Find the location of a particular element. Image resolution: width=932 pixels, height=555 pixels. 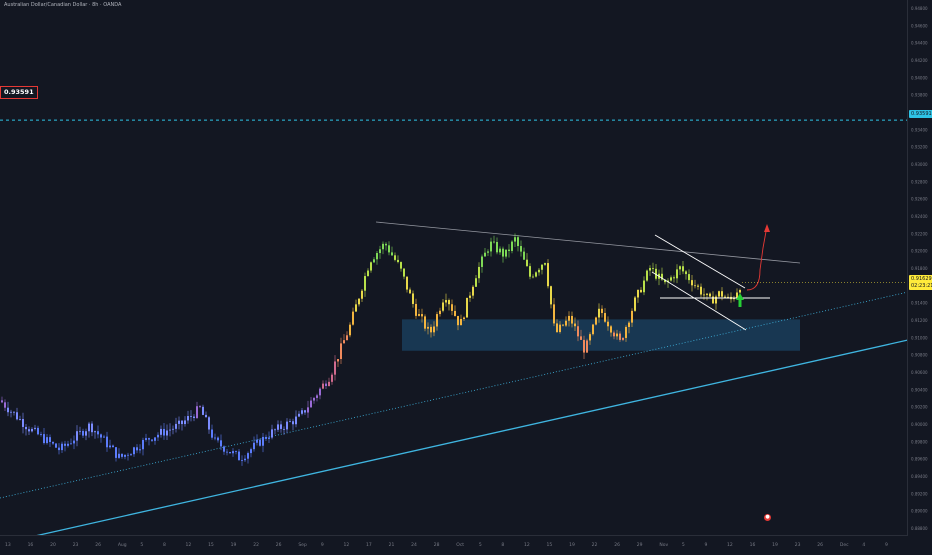

annotations is located at coordinates (779, 277).